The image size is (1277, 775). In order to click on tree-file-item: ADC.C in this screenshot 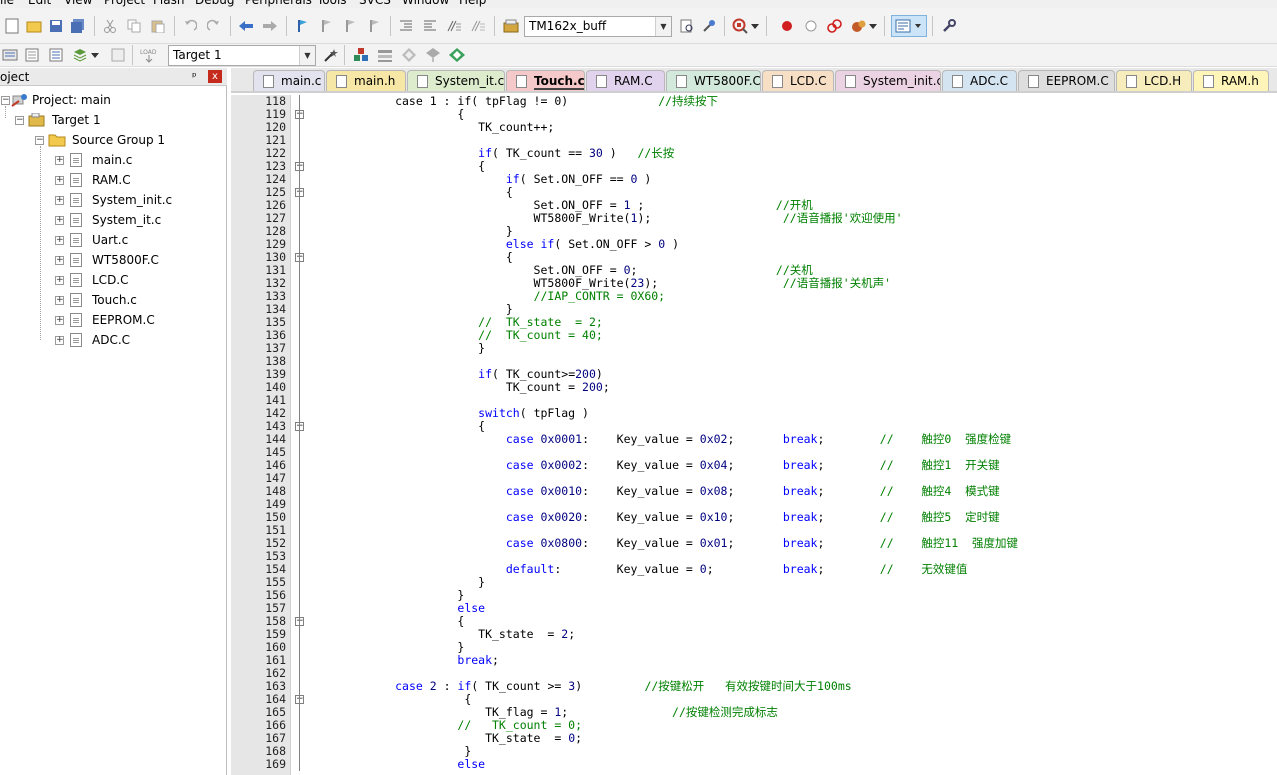, I will do `click(143, 340)`.